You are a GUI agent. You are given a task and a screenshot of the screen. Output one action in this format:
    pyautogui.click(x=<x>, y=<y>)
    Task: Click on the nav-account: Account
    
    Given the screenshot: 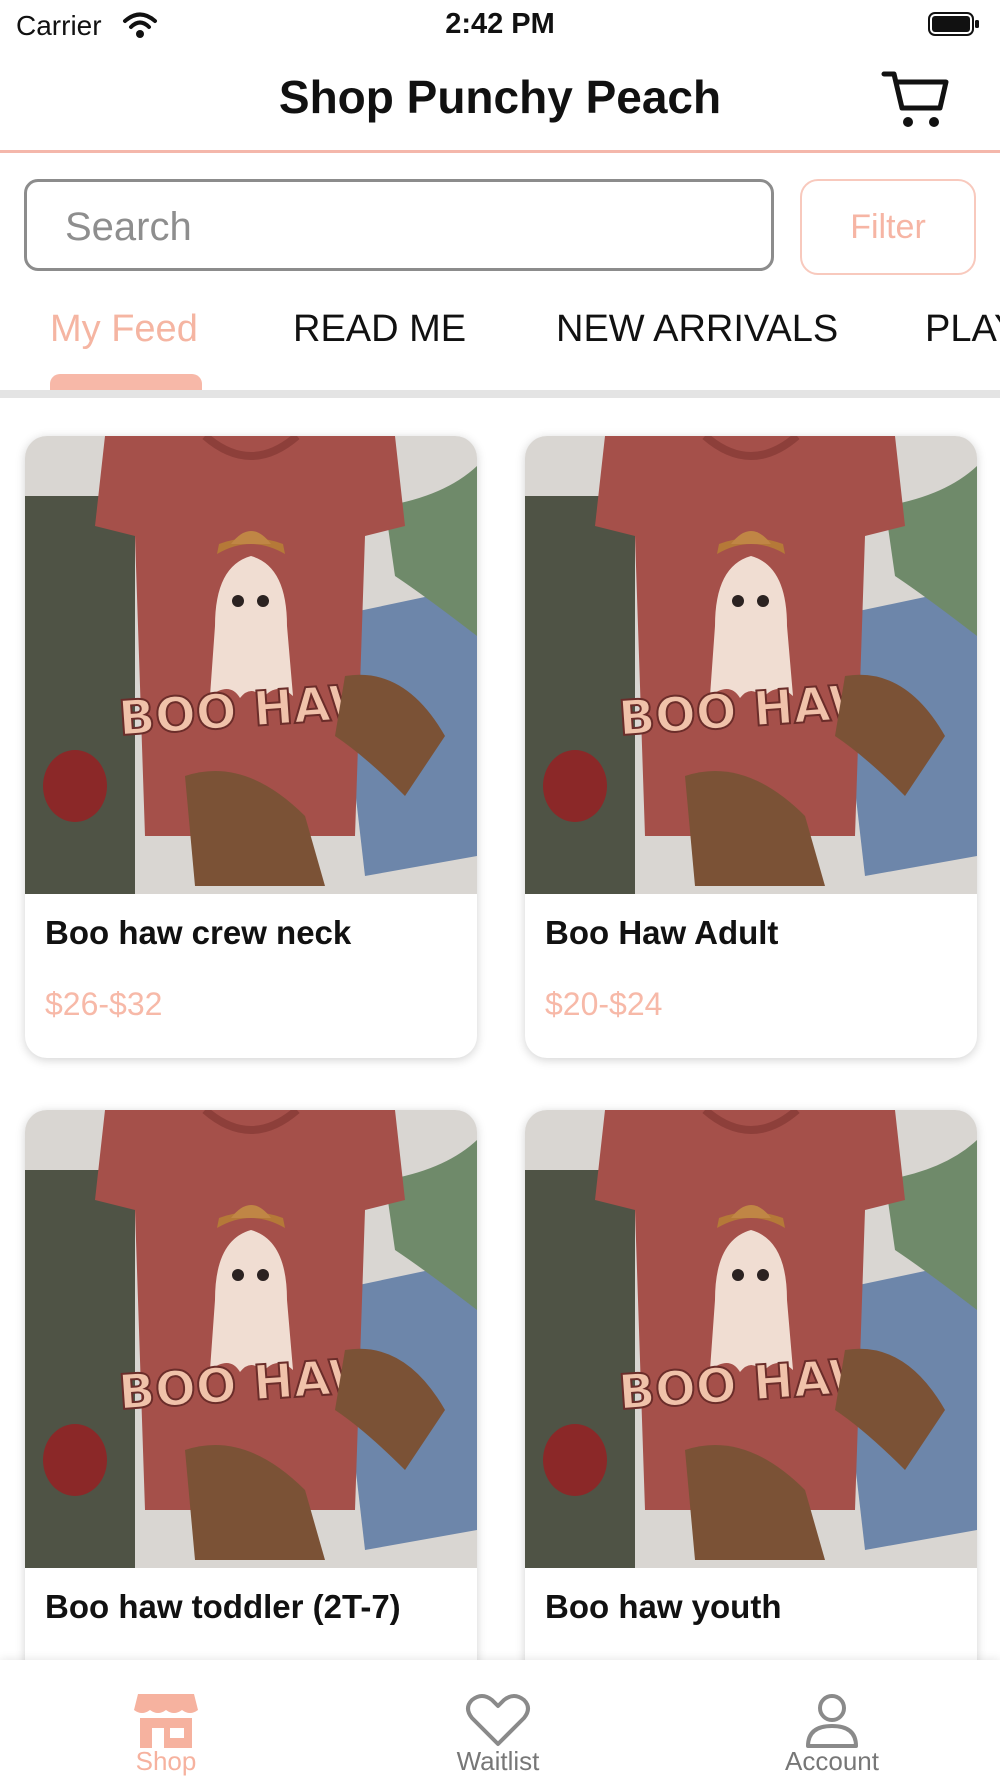 What is the action you would take?
    pyautogui.click(x=832, y=1719)
    